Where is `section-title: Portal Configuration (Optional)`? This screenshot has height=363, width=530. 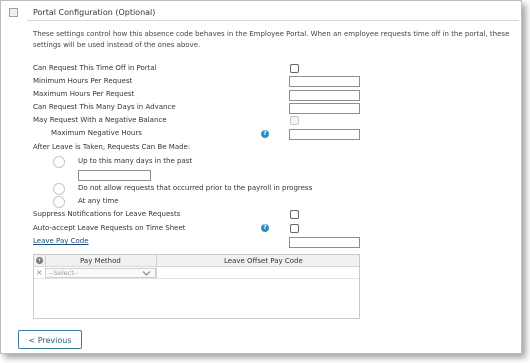
section-title: Portal Configuration (Optional) is located at coordinates (94, 12).